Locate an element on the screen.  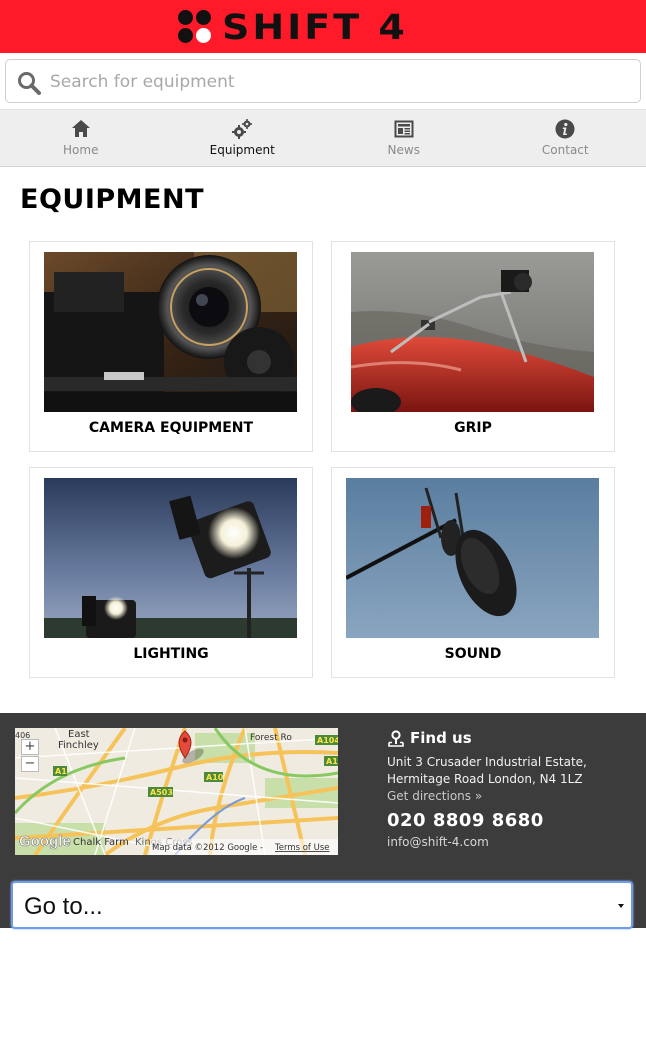
map-zoom-out-button: − is located at coordinates (30, 764).